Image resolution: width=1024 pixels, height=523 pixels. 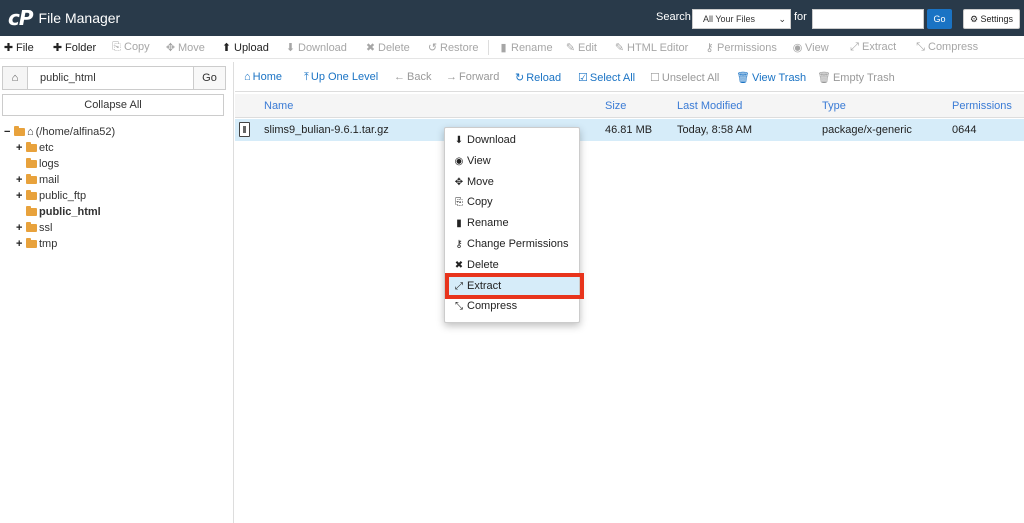 I want to click on context-menu-download: ⬇ Download, so click(x=512, y=140).